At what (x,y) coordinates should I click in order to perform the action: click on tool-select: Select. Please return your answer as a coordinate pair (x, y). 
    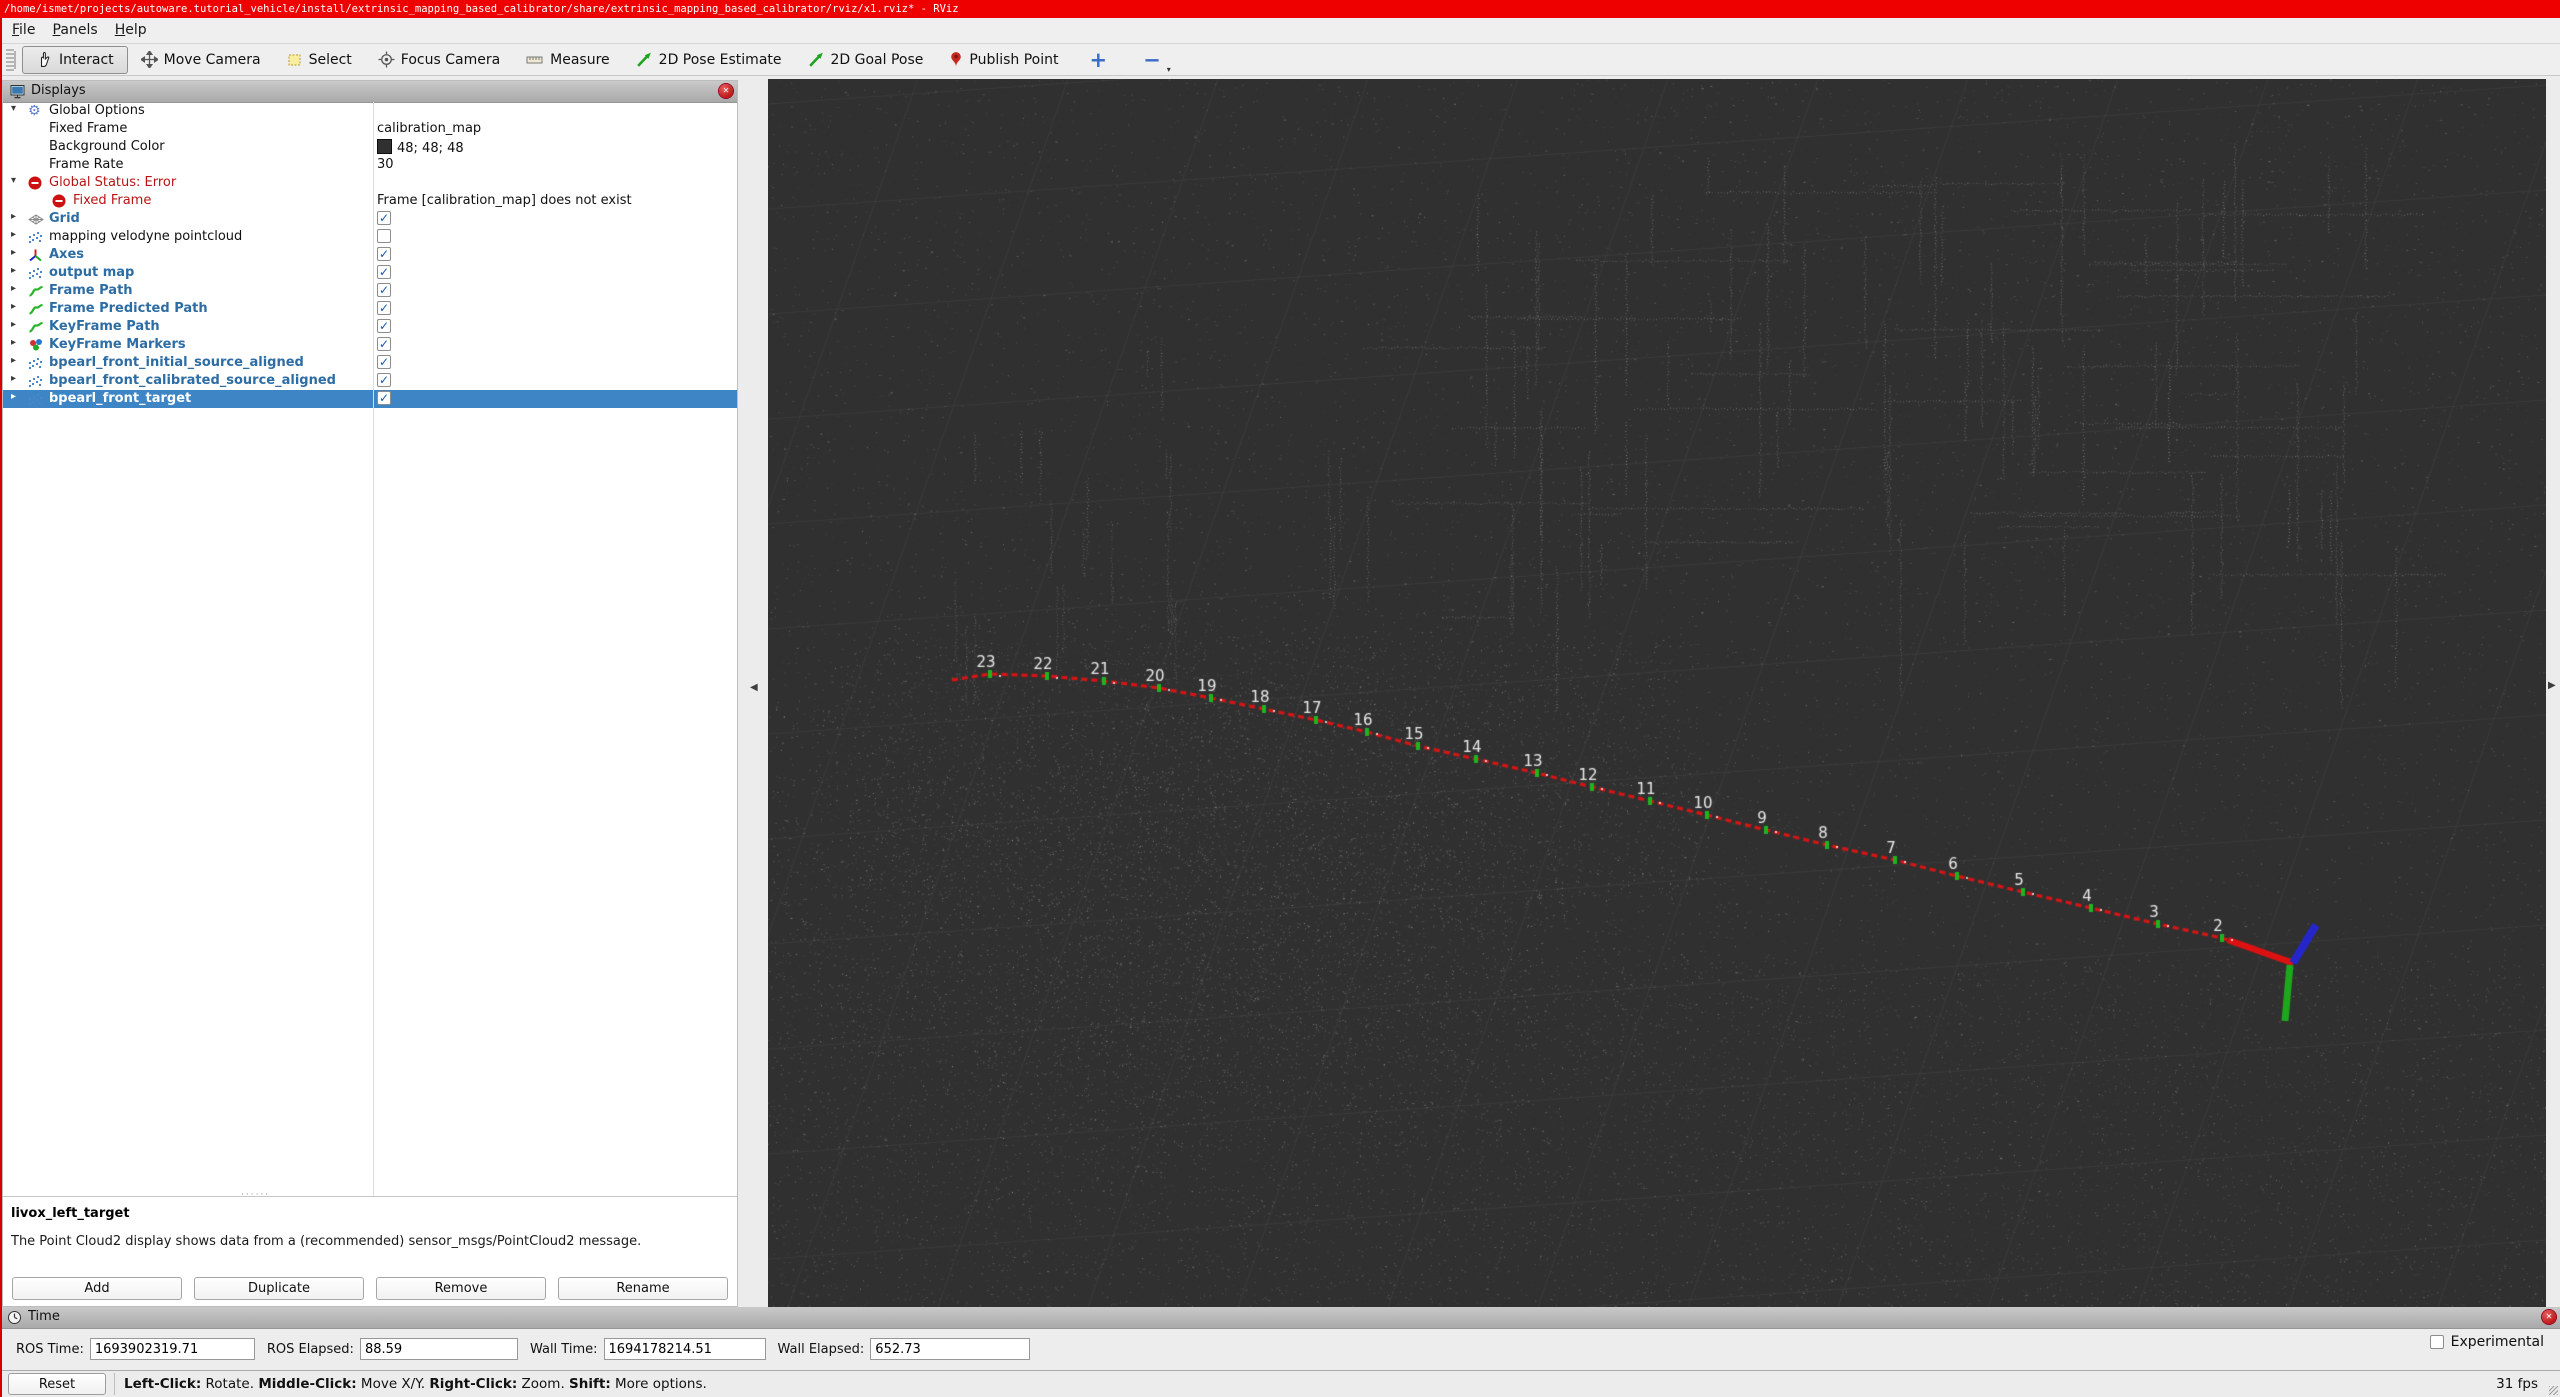
    Looking at the image, I should click on (319, 60).